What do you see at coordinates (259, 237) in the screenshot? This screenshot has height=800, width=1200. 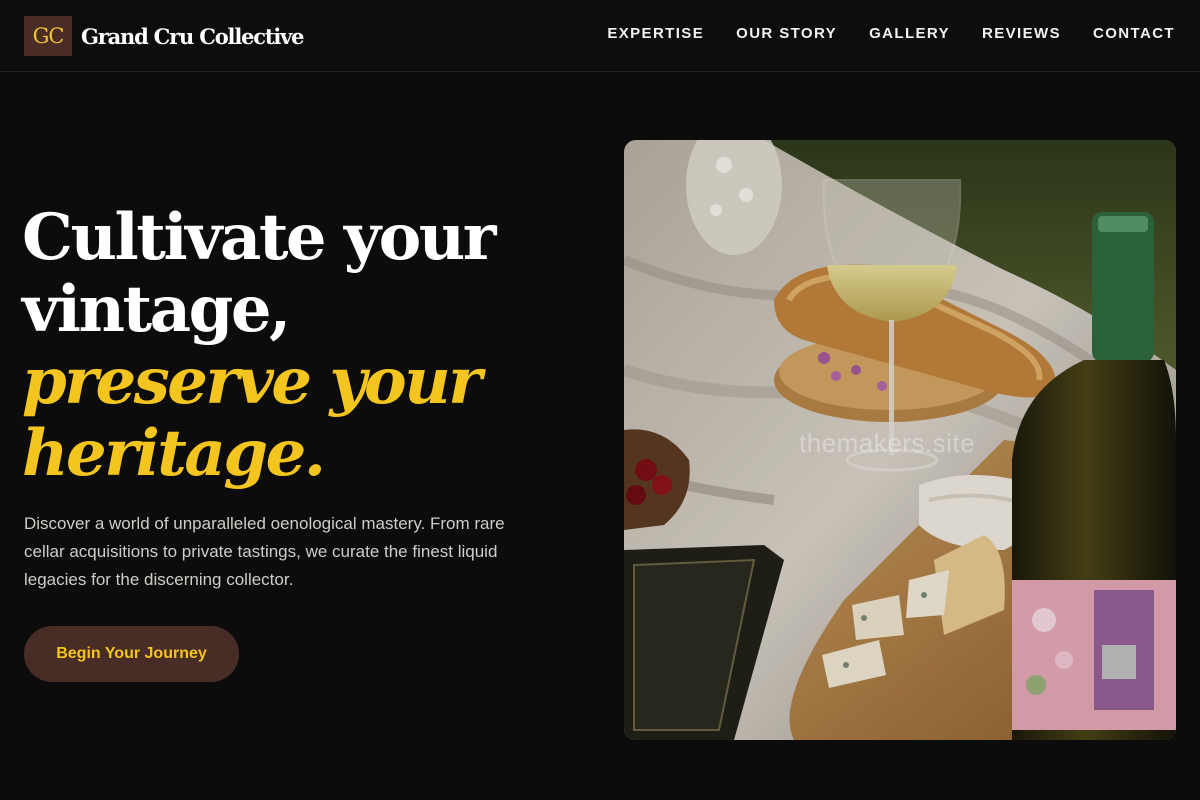 I see `headline-line-1: Cultivate your` at bounding box center [259, 237].